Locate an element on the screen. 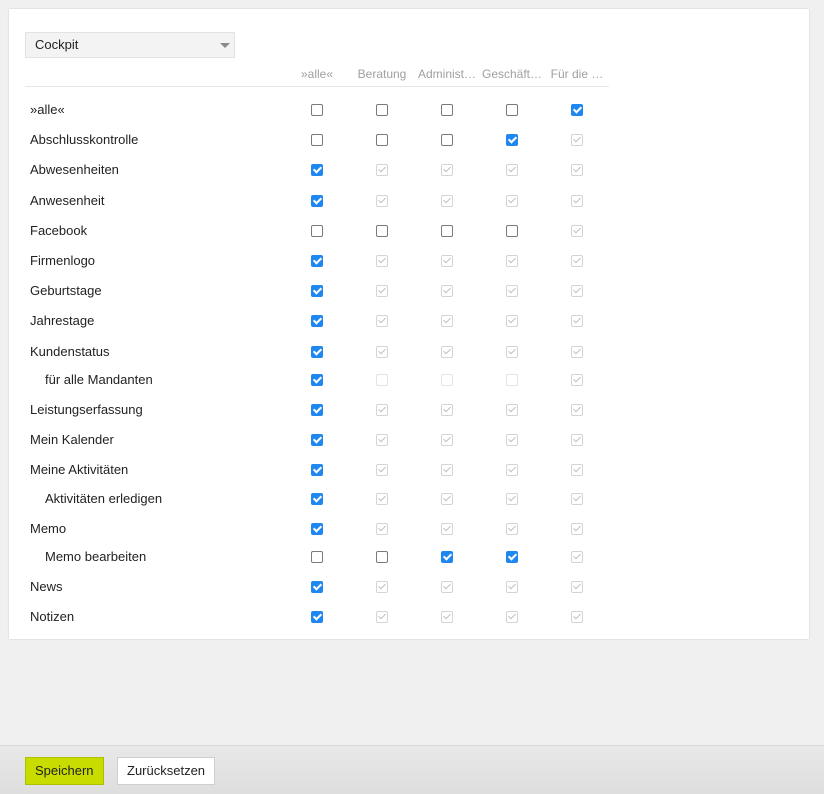  chevron-down-icon is located at coordinates (225, 45).